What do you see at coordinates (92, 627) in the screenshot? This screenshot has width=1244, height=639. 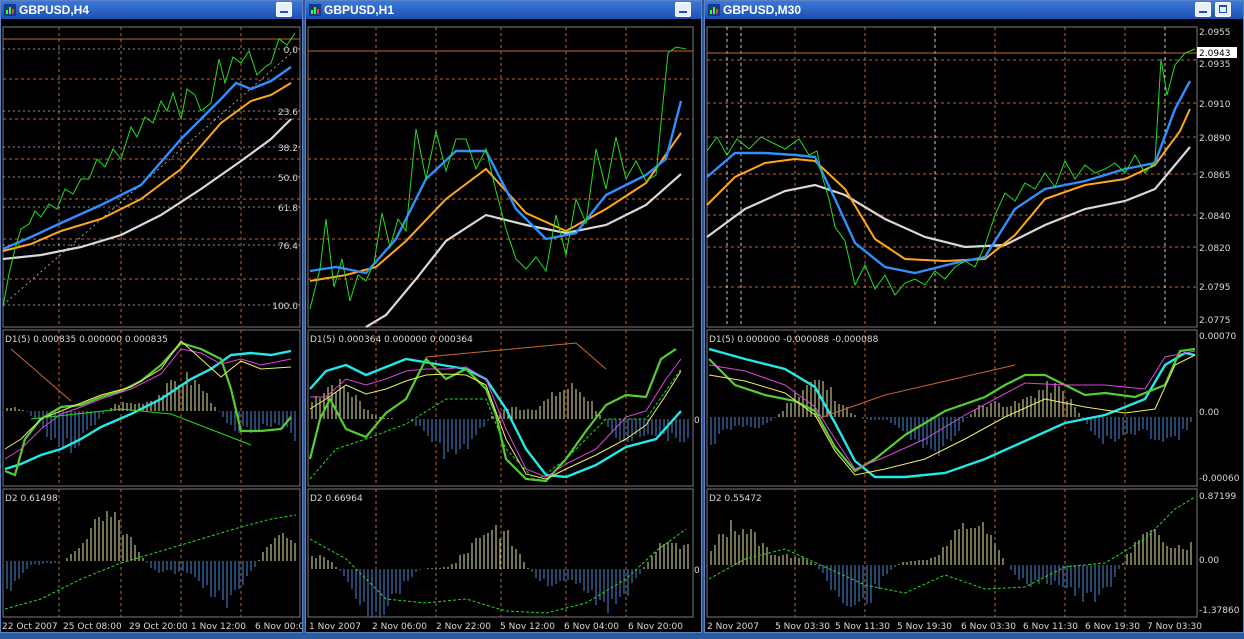 I see `time-label: 25 Oct 08:00` at bounding box center [92, 627].